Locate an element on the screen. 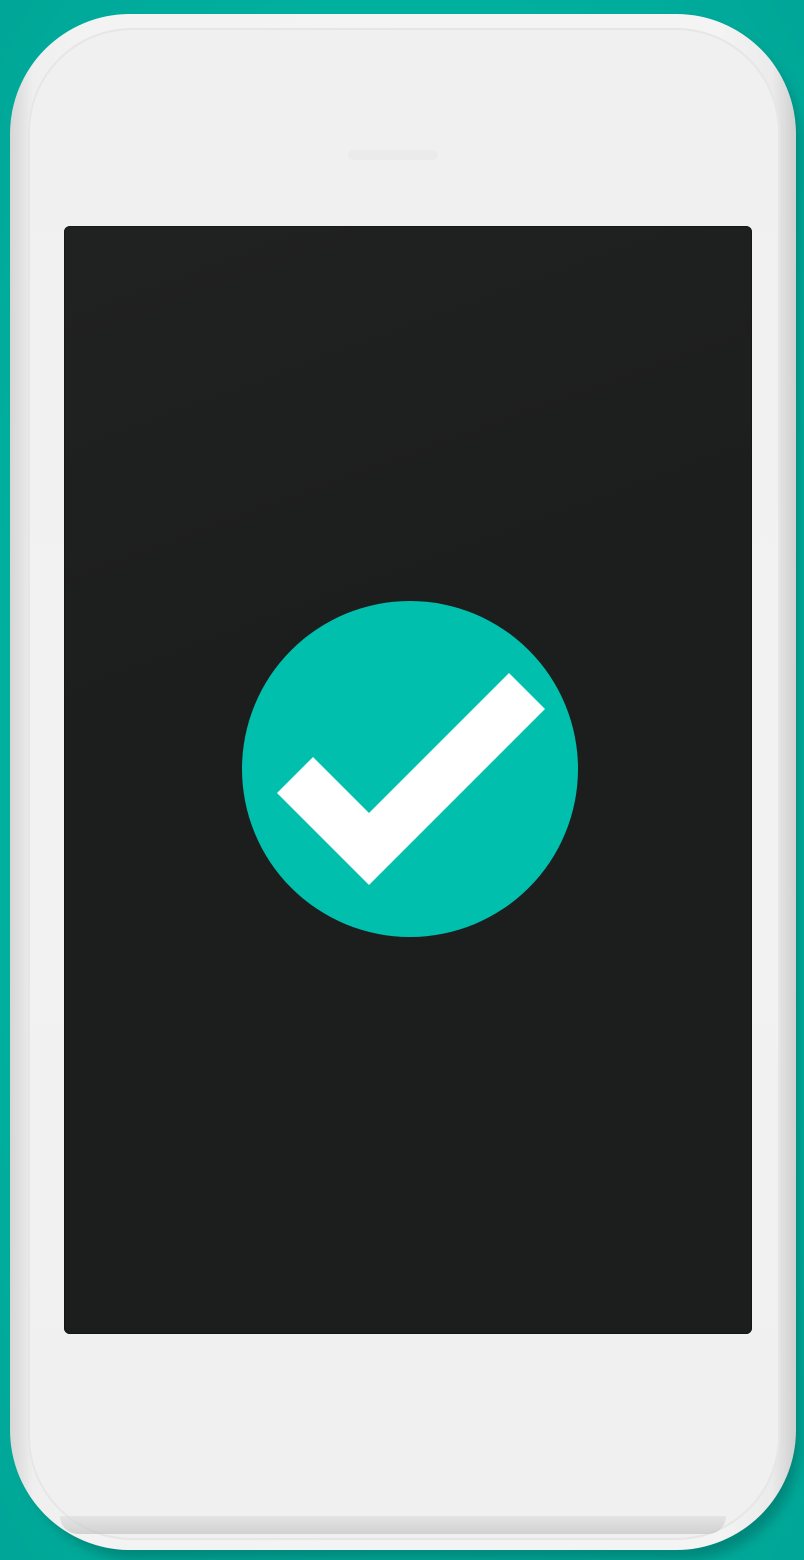  badge-circle is located at coordinates (410, 769).